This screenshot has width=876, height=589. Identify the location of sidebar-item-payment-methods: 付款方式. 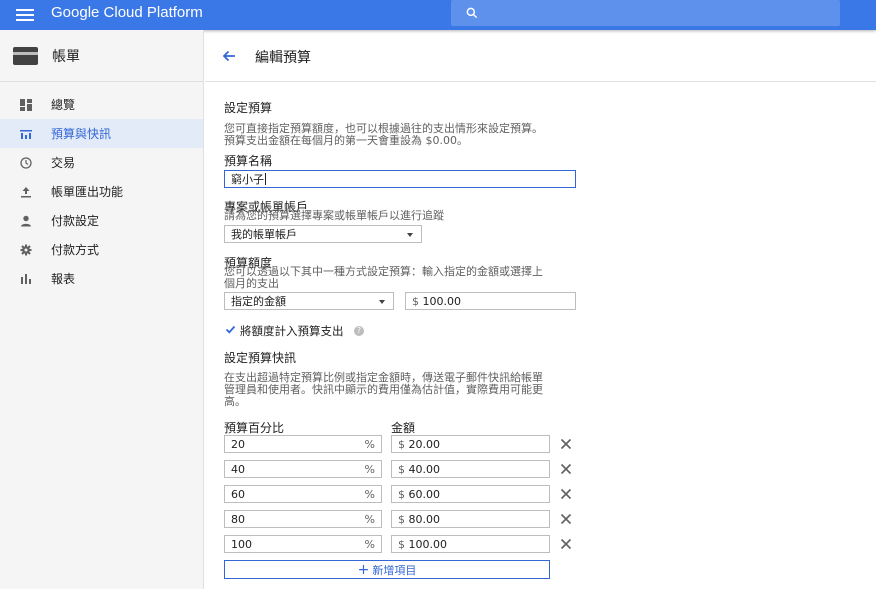
(101, 249).